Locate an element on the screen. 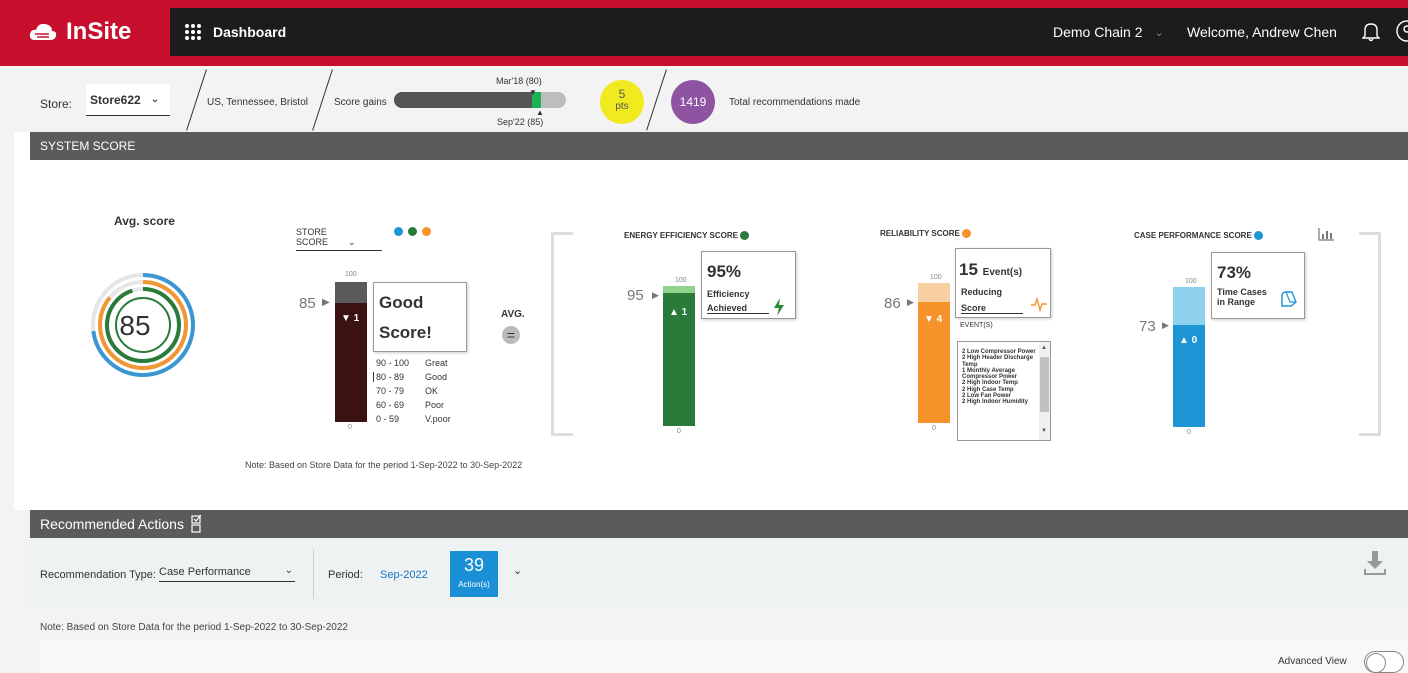  case-pct: 73% is located at coordinates (1234, 272).